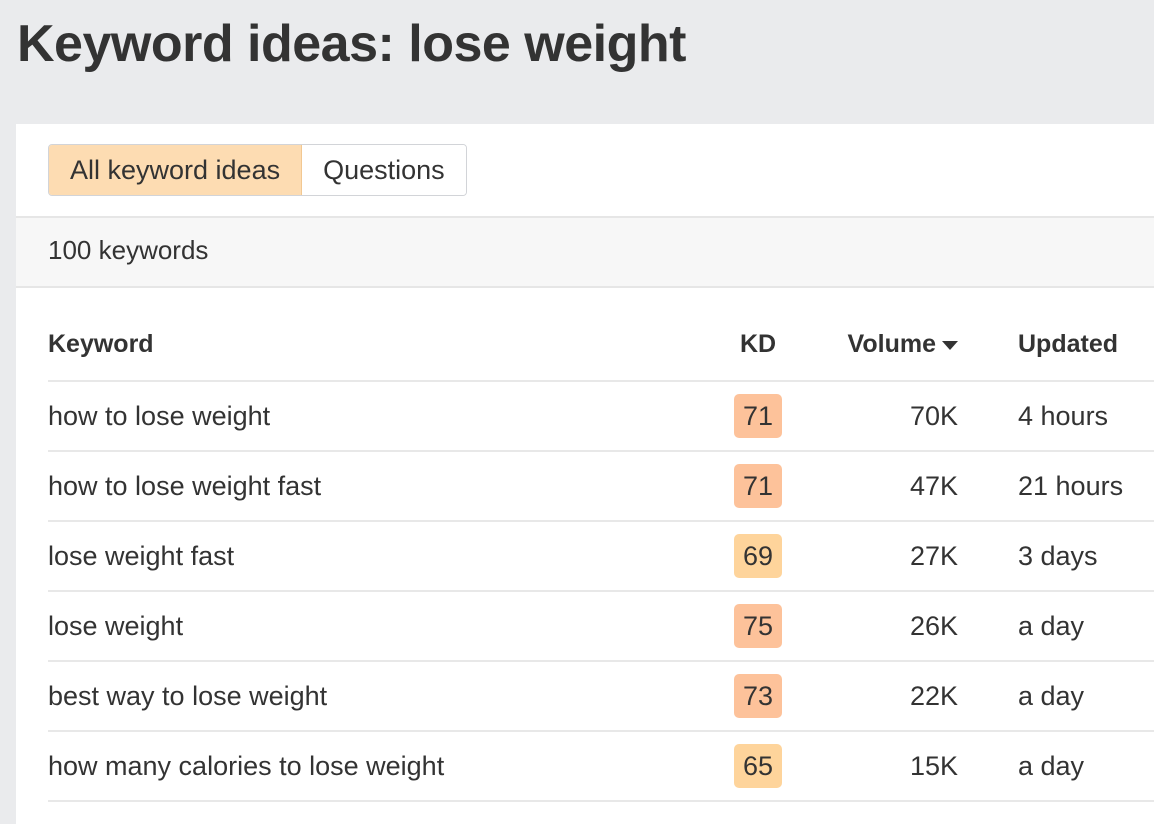 Image resolution: width=1154 pixels, height=824 pixels. Describe the element at coordinates (933, 696) in the screenshot. I see `volume-cell: 22K` at that location.